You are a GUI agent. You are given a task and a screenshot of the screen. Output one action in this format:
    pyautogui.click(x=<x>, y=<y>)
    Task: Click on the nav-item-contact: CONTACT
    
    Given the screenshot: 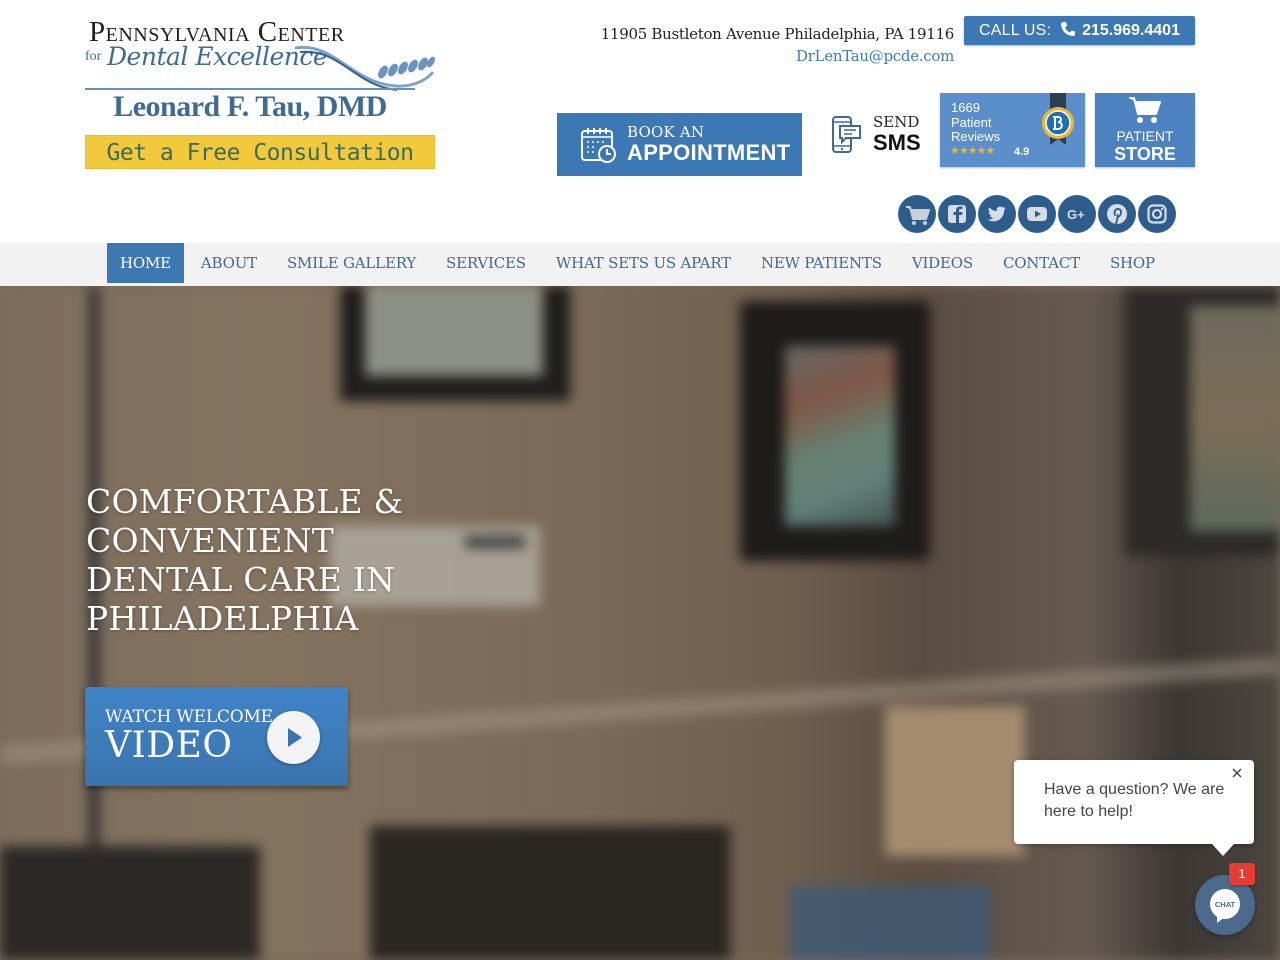 What is the action you would take?
    pyautogui.click(x=1041, y=263)
    